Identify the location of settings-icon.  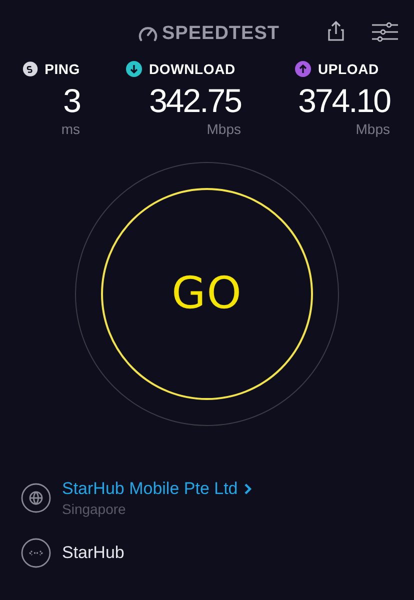
(385, 32).